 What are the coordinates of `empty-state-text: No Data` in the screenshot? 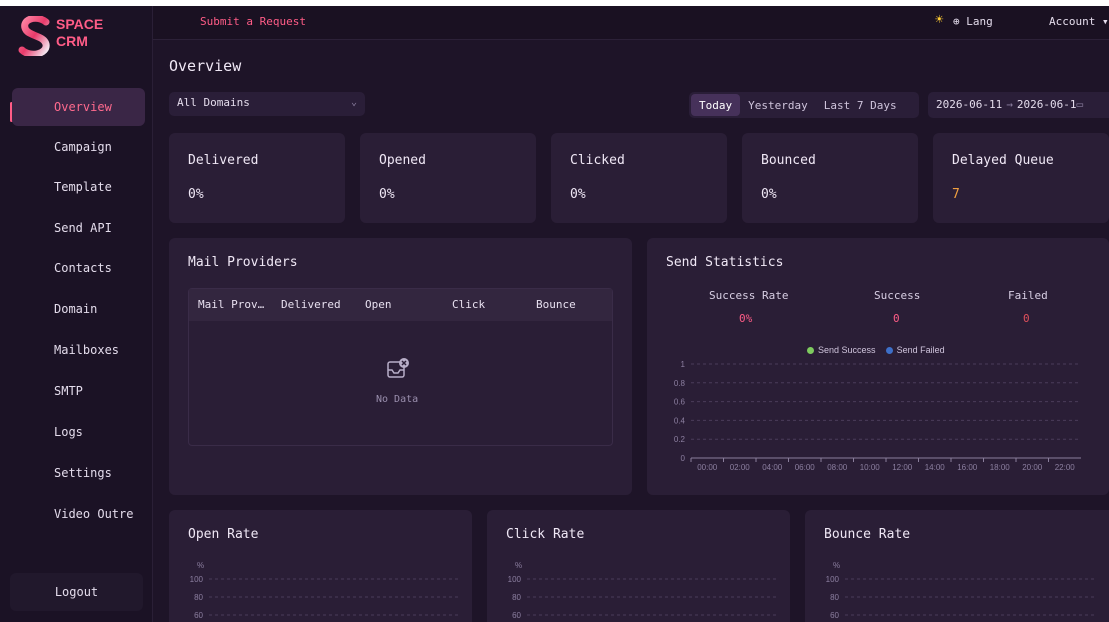 It's located at (397, 399).